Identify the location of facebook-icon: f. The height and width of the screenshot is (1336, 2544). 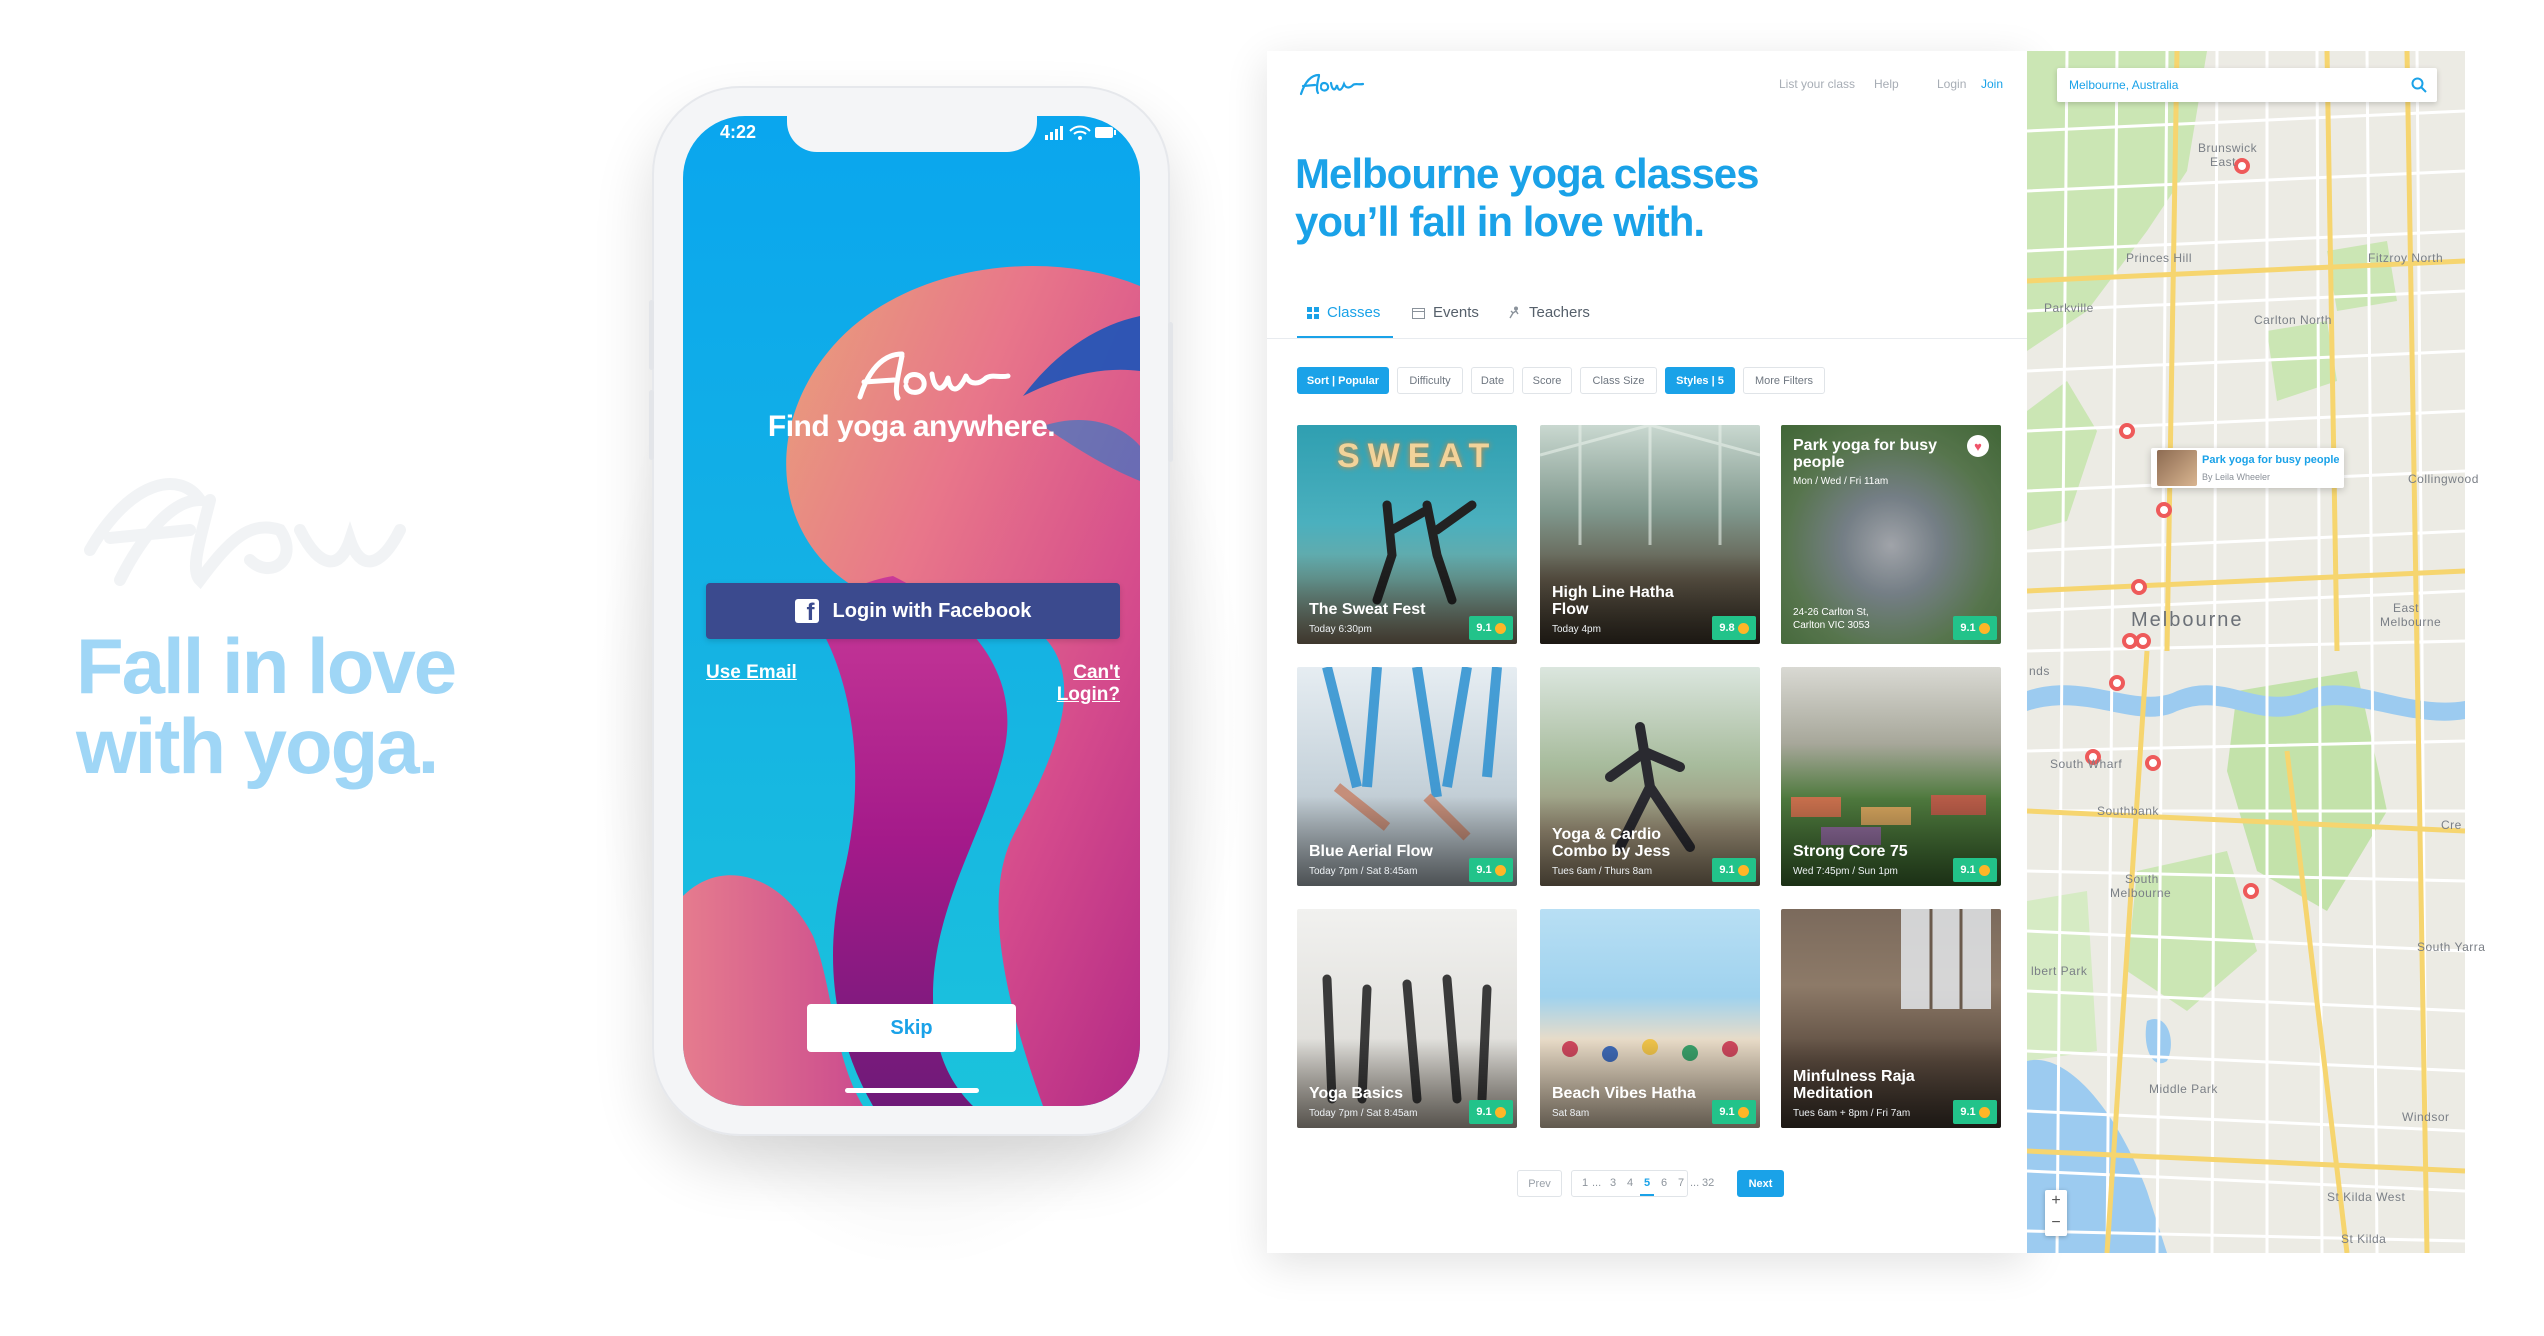
(806, 612).